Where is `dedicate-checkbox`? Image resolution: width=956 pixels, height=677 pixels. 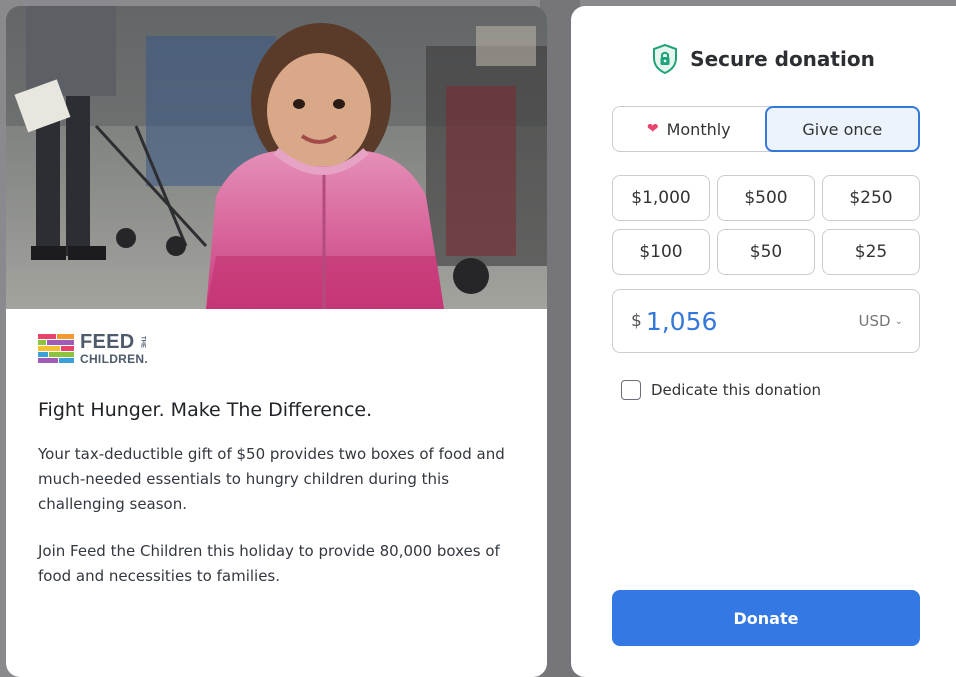
dedicate-checkbox is located at coordinates (631, 390).